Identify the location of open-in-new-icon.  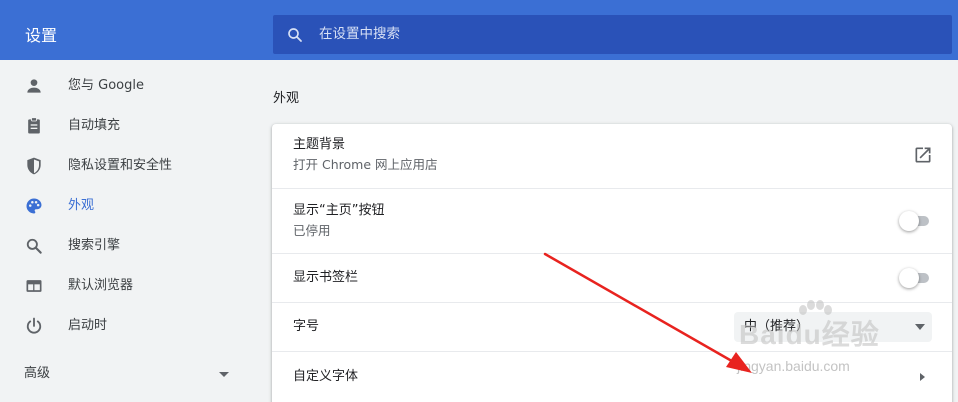
(923, 155).